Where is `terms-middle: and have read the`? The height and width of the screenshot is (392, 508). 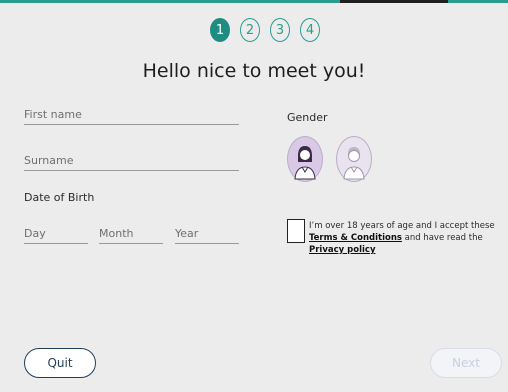
terms-middle: and have read the is located at coordinates (442, 238).